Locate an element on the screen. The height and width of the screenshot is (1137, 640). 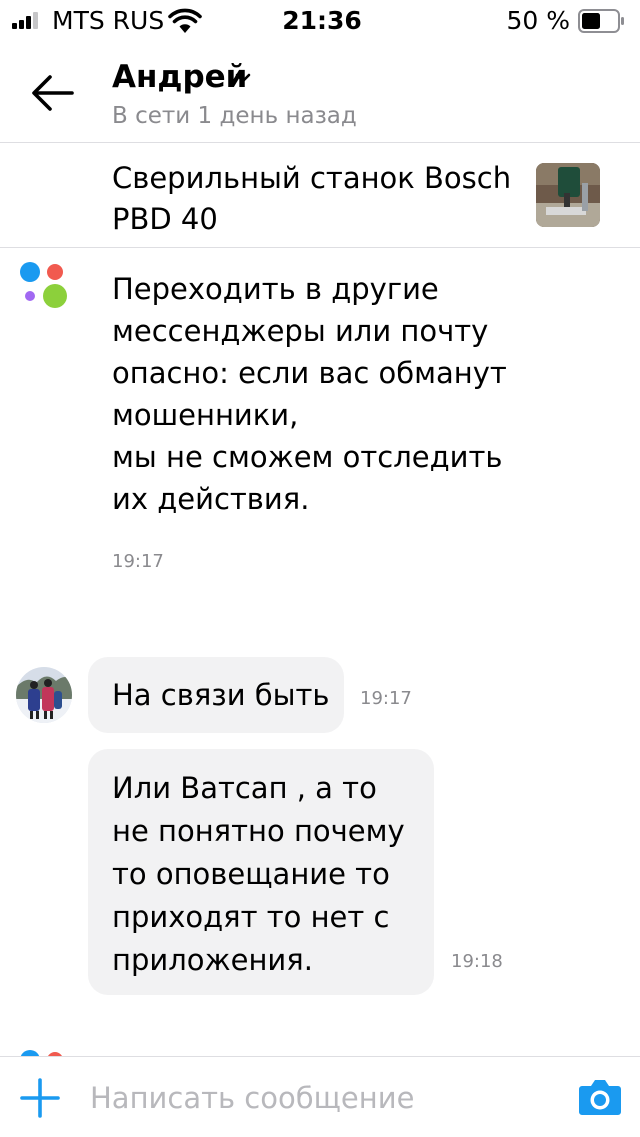
product-divider is located at coordinates (320, 247).